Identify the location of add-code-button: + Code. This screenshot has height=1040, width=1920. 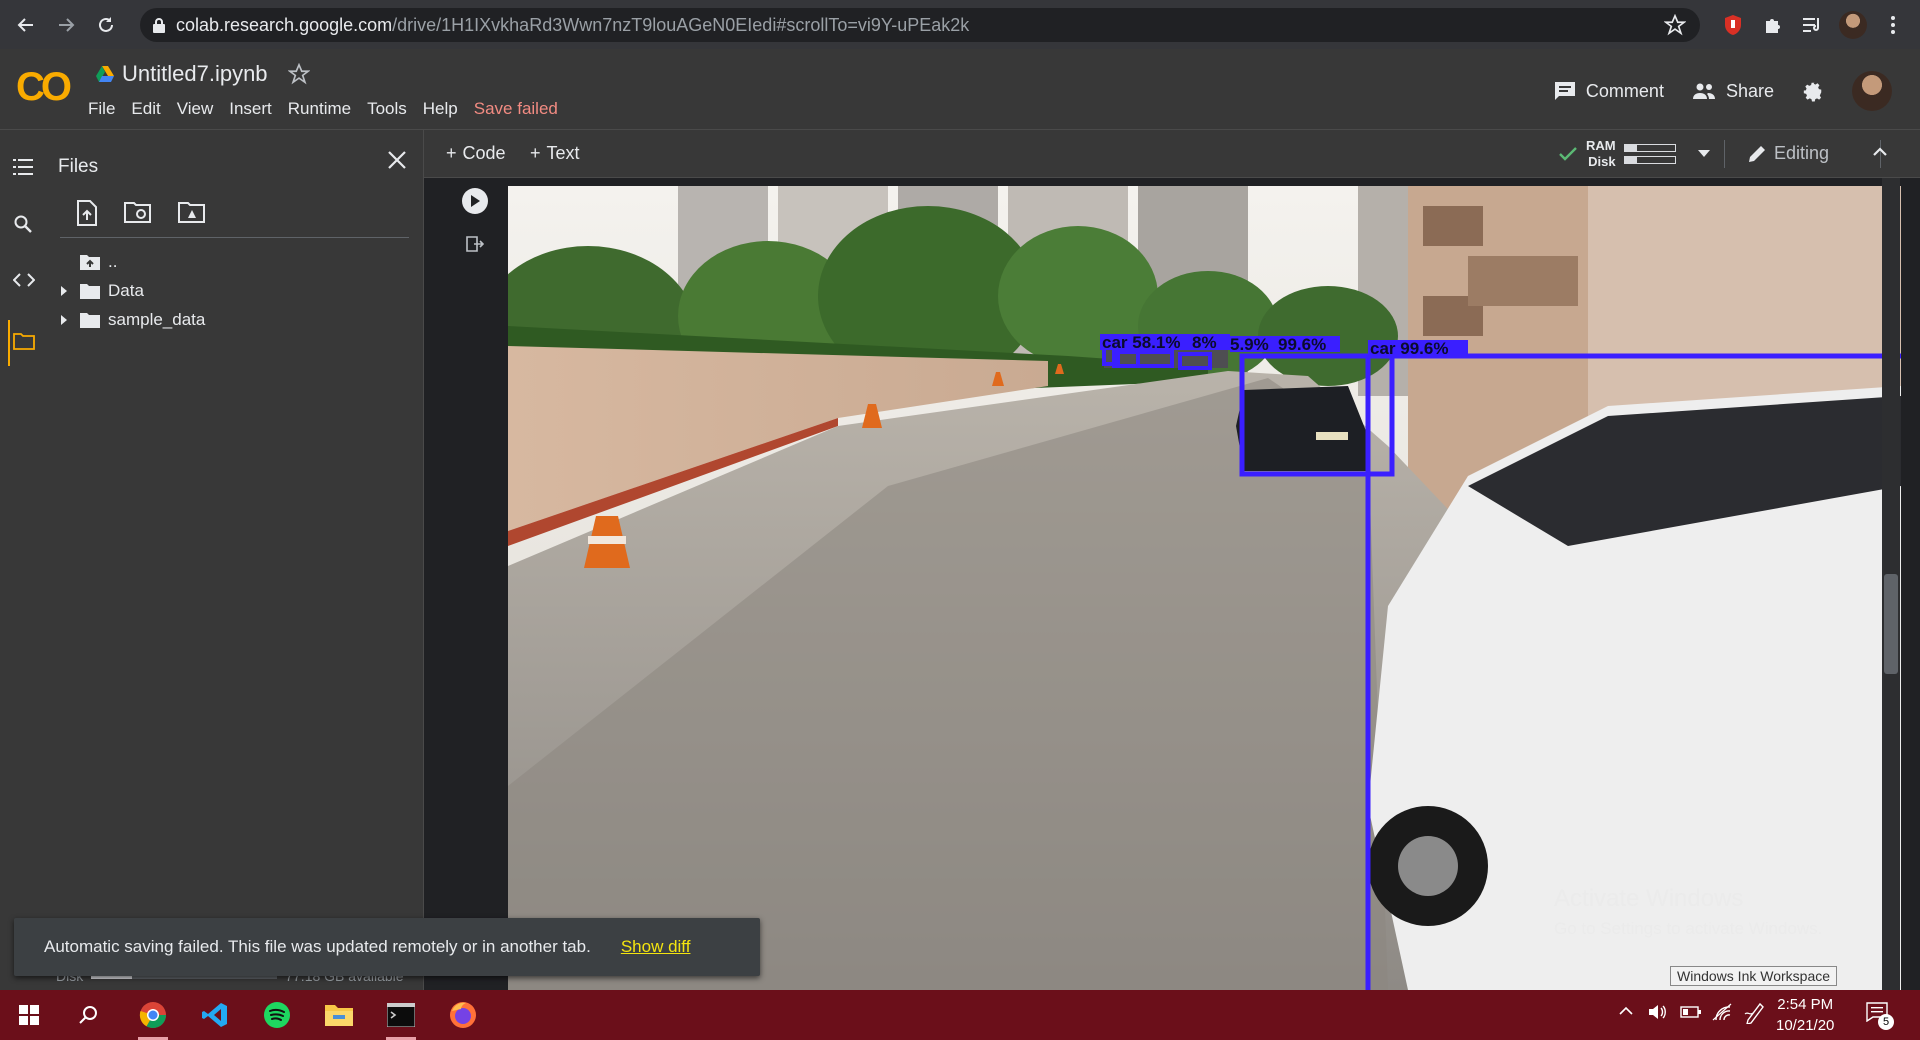
(476, 153).